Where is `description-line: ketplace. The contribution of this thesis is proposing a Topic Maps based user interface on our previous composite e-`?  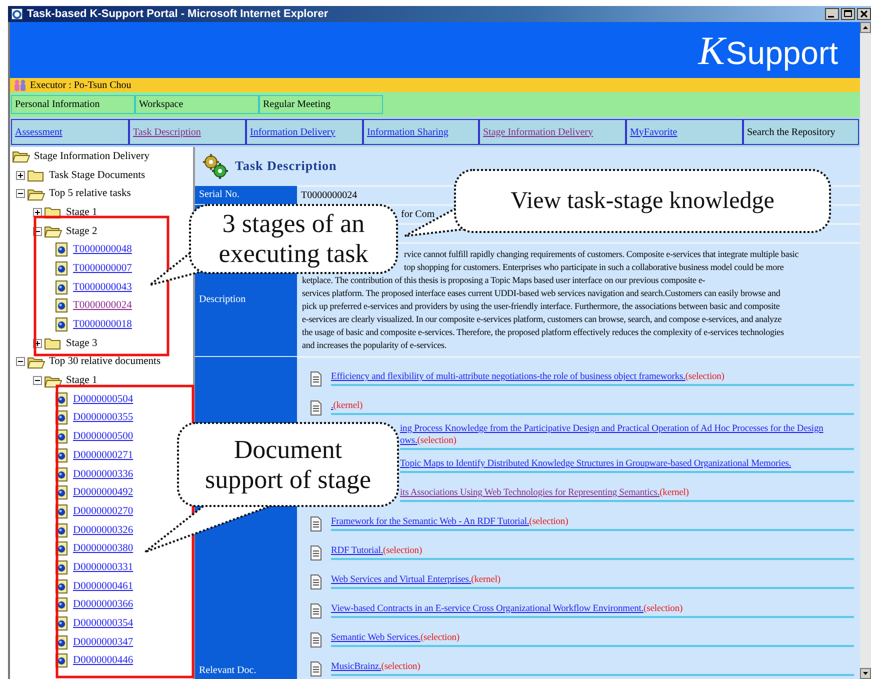 description-line: ketplace. The contribution of this thesis is proposing a Topic Maps based user interface on our previous composite e- is located at coordinates (504, 280).